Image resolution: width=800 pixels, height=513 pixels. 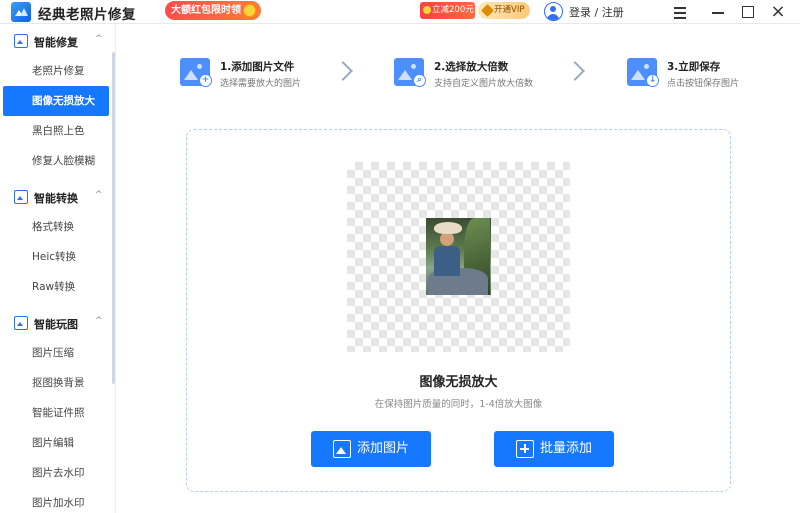 I want to click on app-logo-icon, so click(x=21, y=12).